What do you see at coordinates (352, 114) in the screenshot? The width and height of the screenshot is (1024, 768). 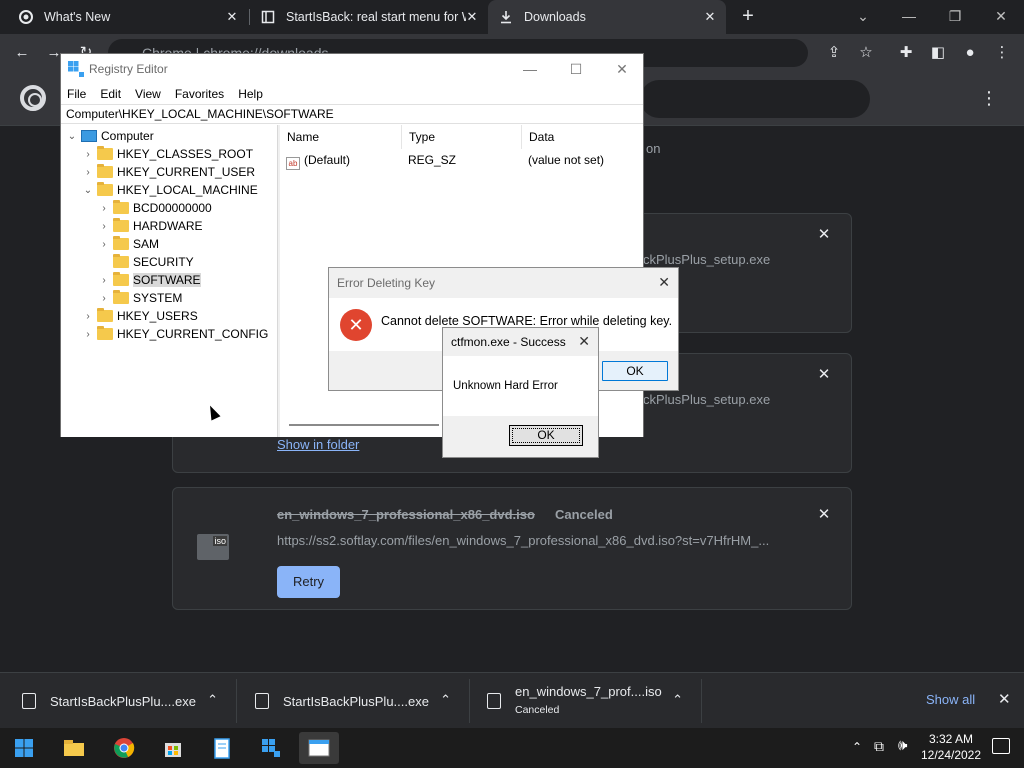 I see `registry-address-bar: Computer\HKEY_LOCAL_MACHINE\SOFTWARE` at bounding box center [352, 114].